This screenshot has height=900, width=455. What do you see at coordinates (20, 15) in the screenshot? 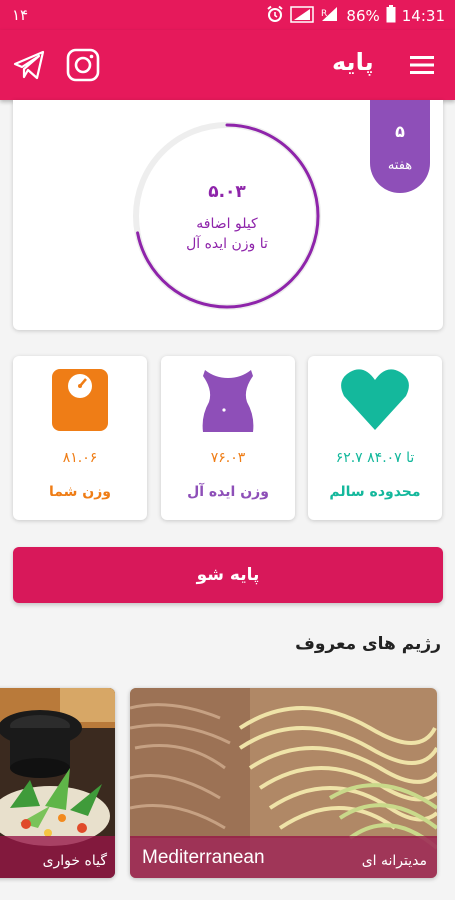
I see `notification-count: ۱۴` at bounding box center [20, 15].